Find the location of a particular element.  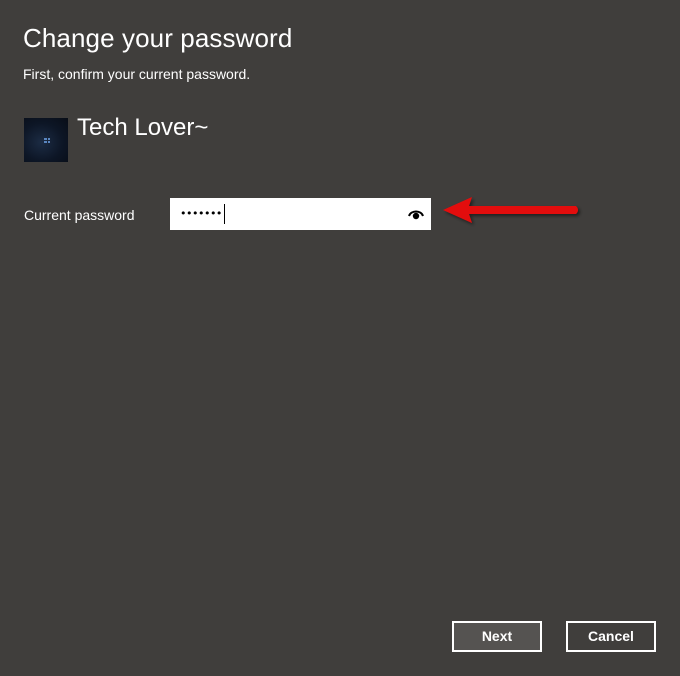

cancel-button: Cancel is located at coordinates (611, 636).